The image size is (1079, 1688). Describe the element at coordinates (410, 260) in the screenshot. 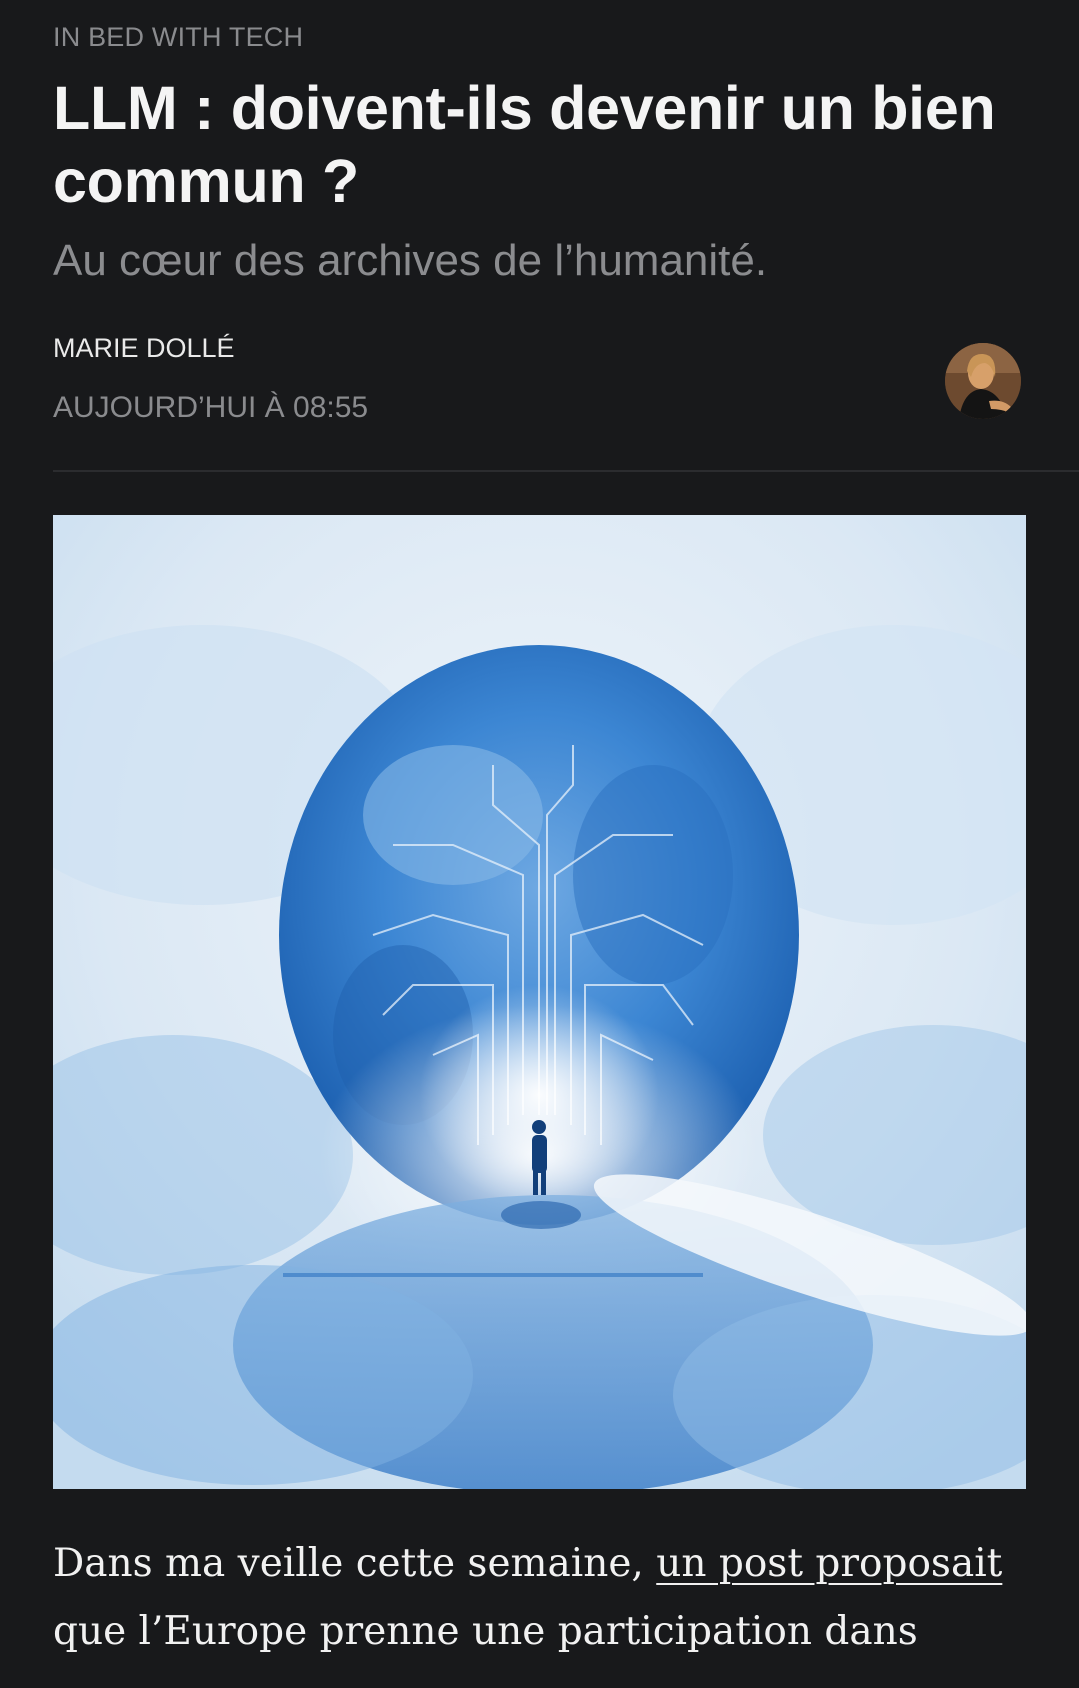

I see `article-subtitle: Au cœur des archives de l’humanité.` at that location.